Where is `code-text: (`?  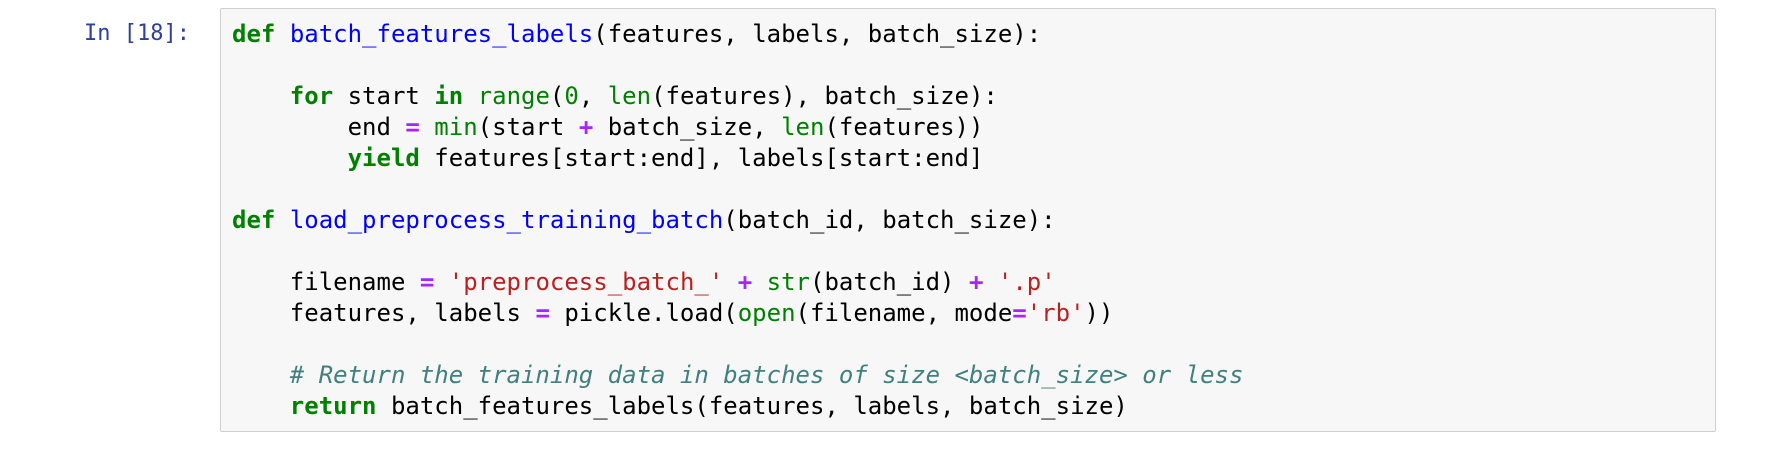 code-text: ( is located at coordinates (557, 96).